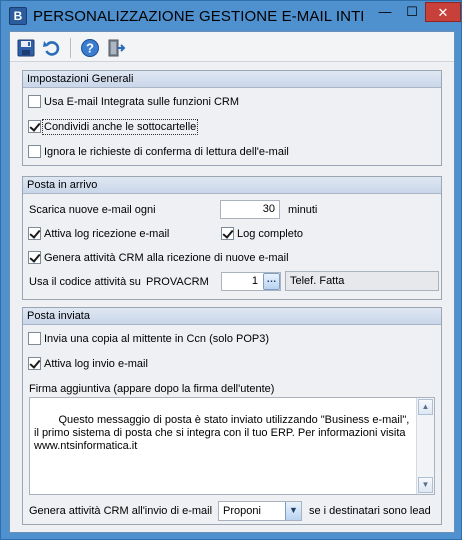 The image size is (462, 540). I want to click on chevron-down-icon: ▼, so click(293, 511).